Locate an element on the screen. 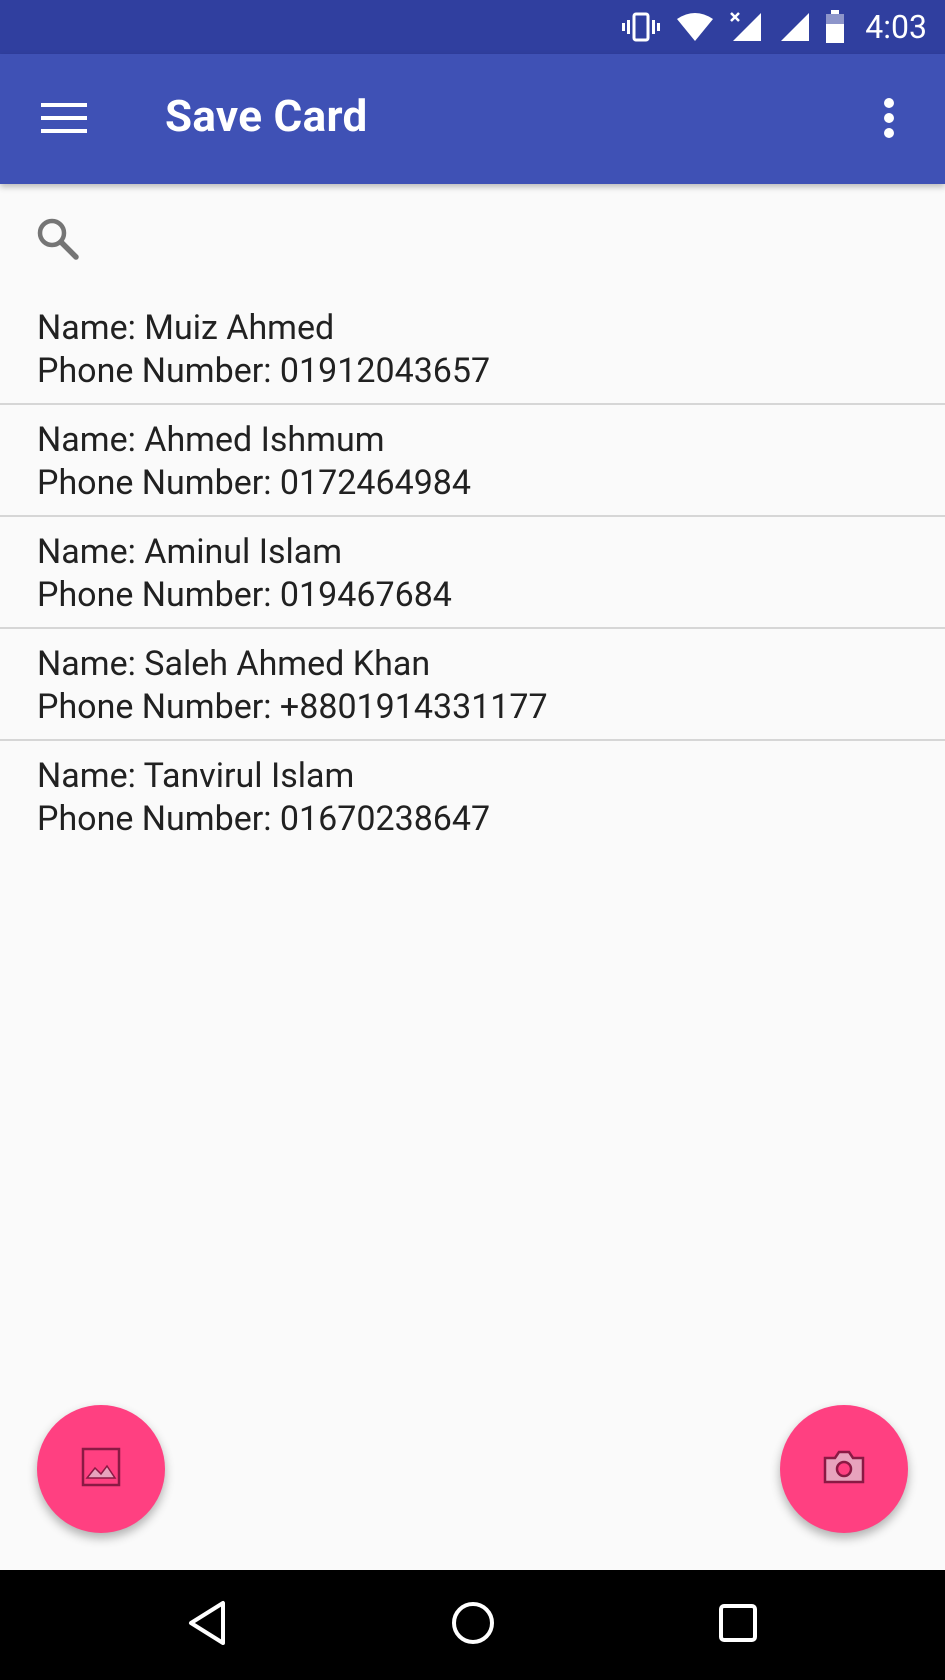 The width and height of the screenshot is (945, 1680). gallery-fab-button is located at coordinates (101, 1469).